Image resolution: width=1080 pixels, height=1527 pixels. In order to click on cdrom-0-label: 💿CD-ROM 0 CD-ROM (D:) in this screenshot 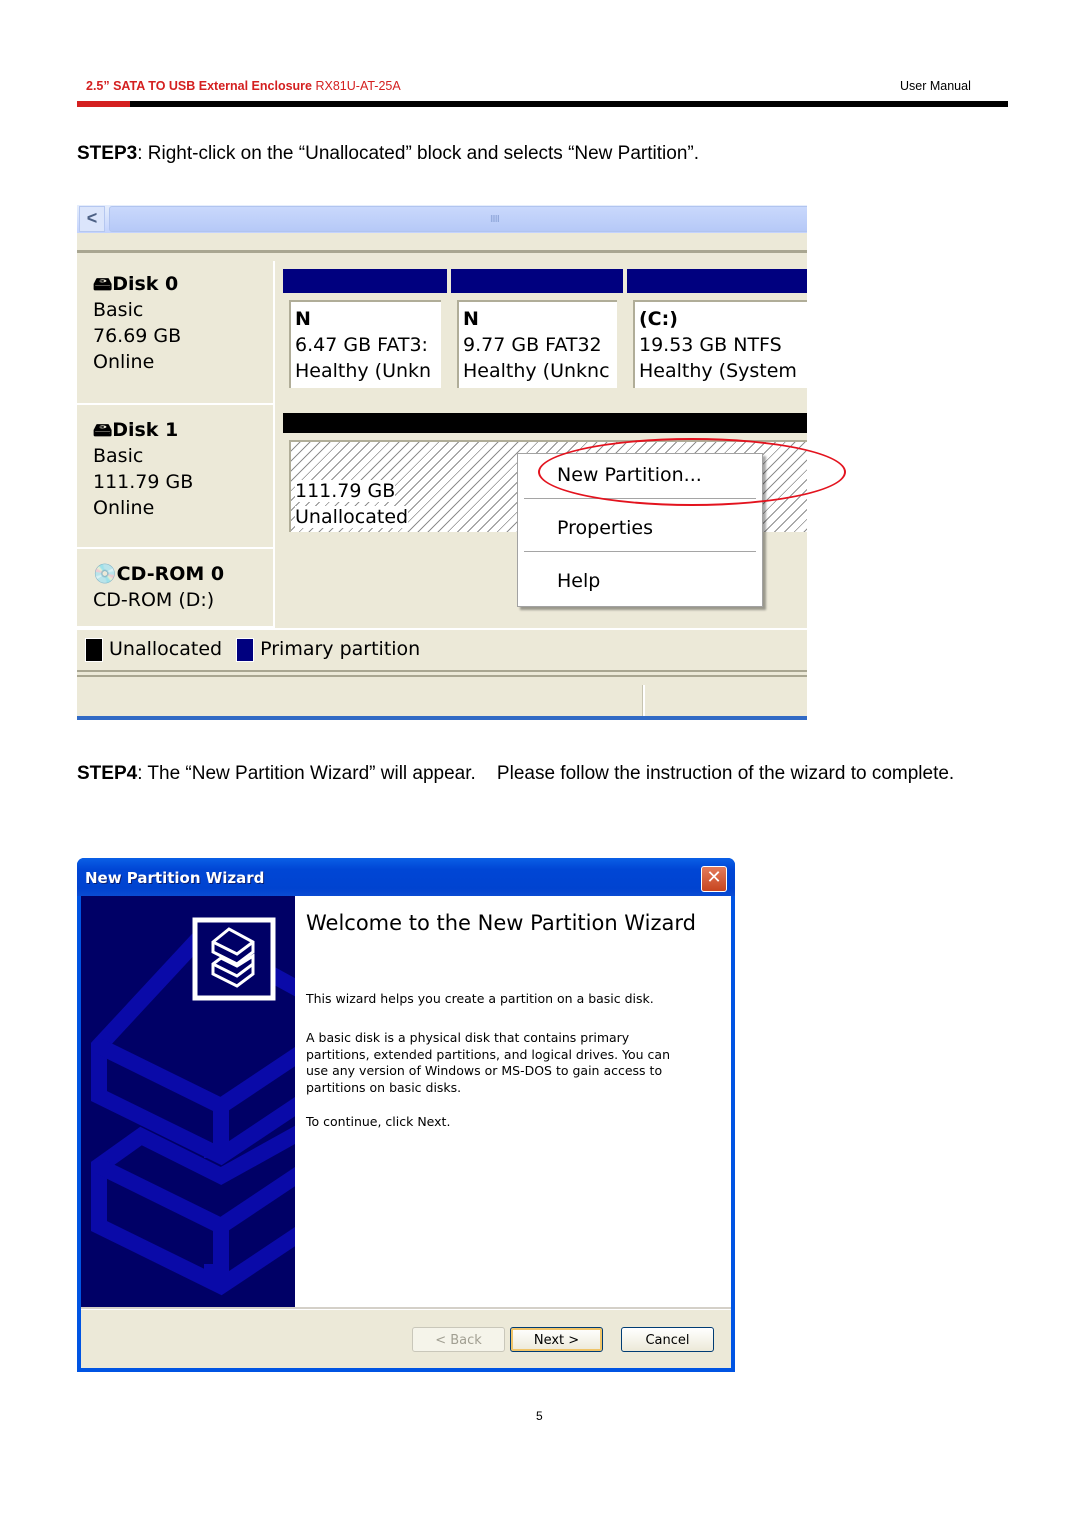, I will do `click(176, 588)`.